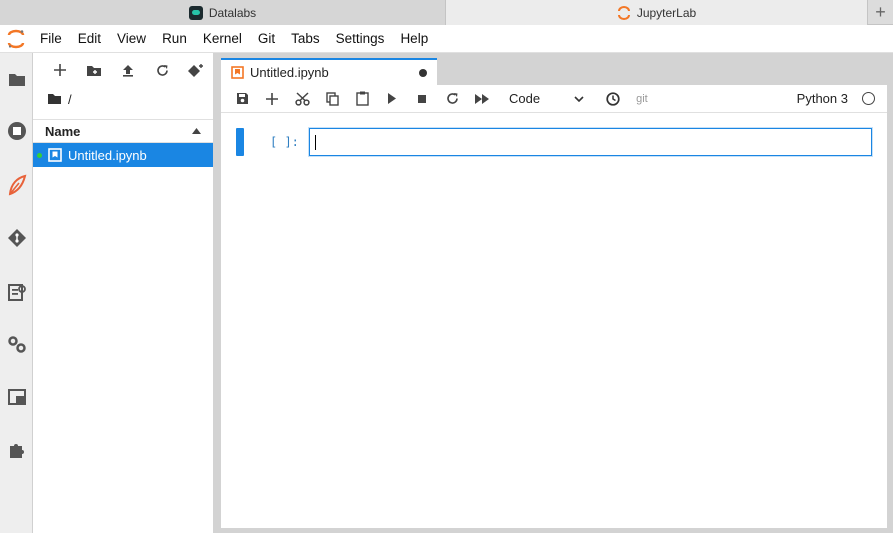 The width and height of the screenshot is (893, 533). I want to click on git-clone-button, so click(196, 70).